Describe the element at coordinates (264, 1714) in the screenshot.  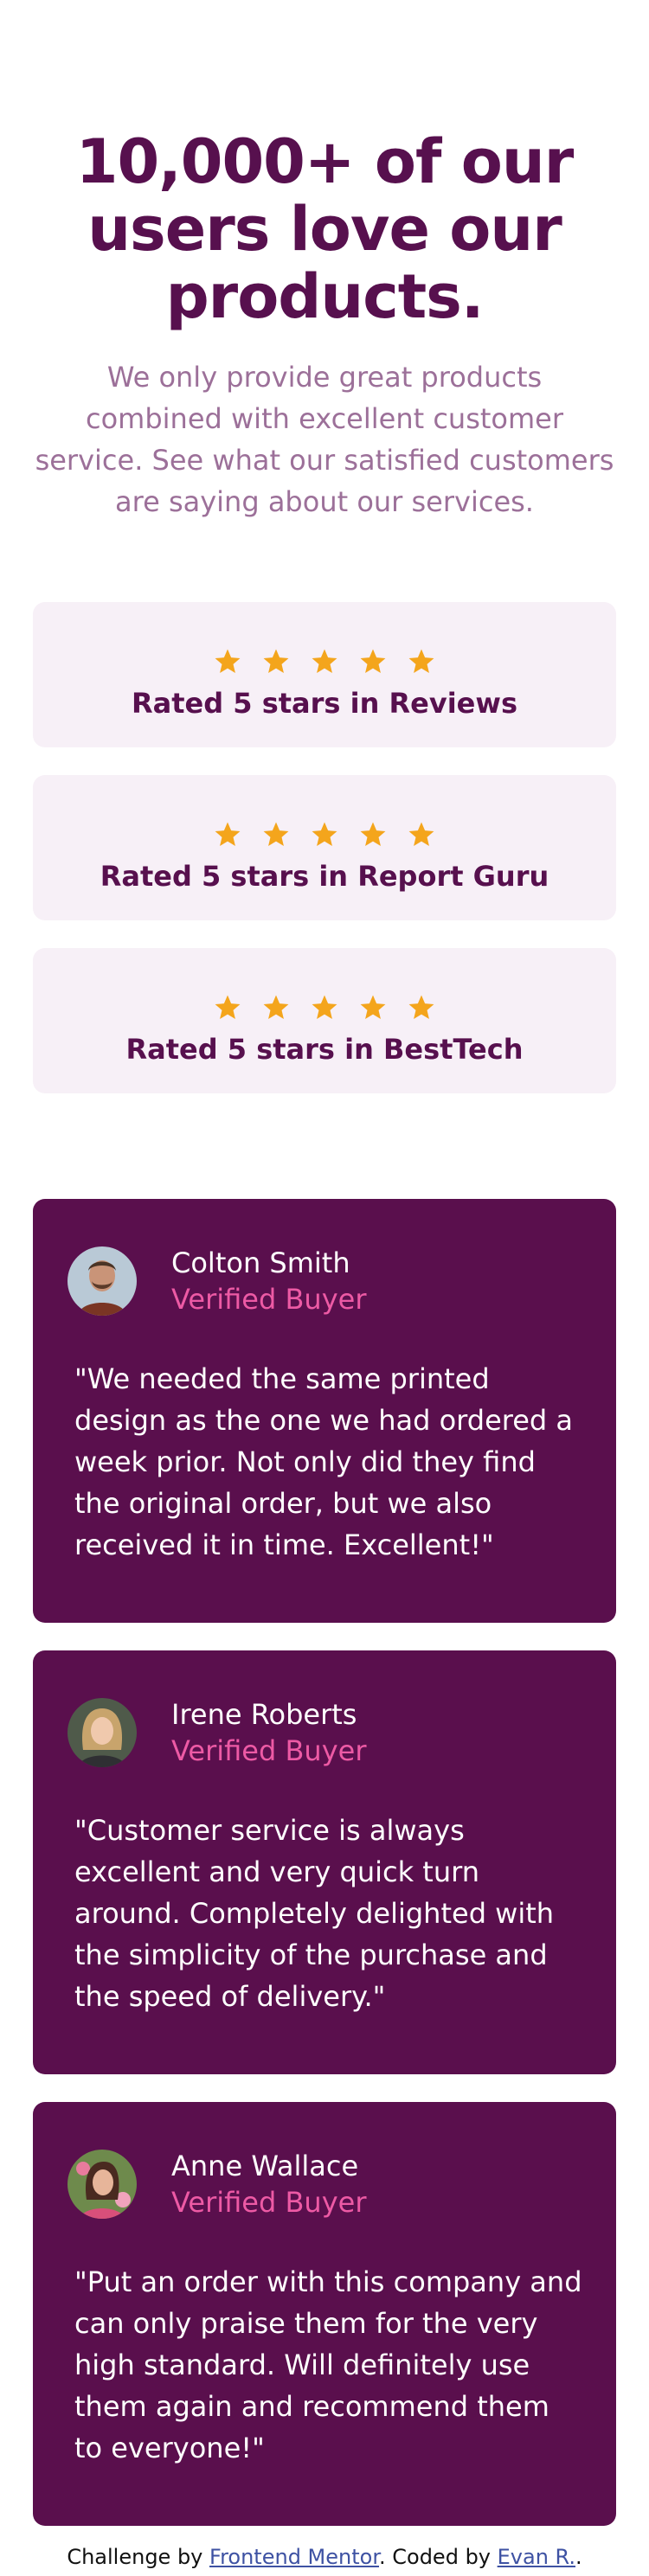
I see `reviewer-name: Irene Roberts` at that location.